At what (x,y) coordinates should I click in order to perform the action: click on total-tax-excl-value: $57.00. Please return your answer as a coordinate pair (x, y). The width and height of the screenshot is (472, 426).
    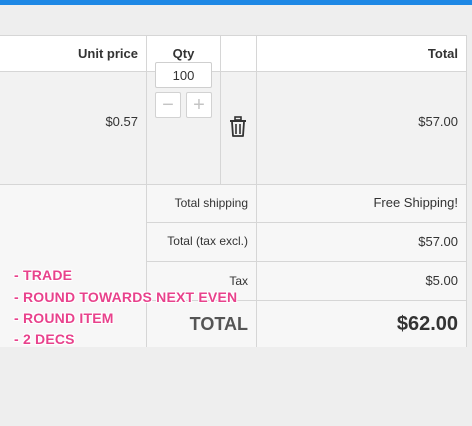
    Looking at the image, I should click on (438, 241).